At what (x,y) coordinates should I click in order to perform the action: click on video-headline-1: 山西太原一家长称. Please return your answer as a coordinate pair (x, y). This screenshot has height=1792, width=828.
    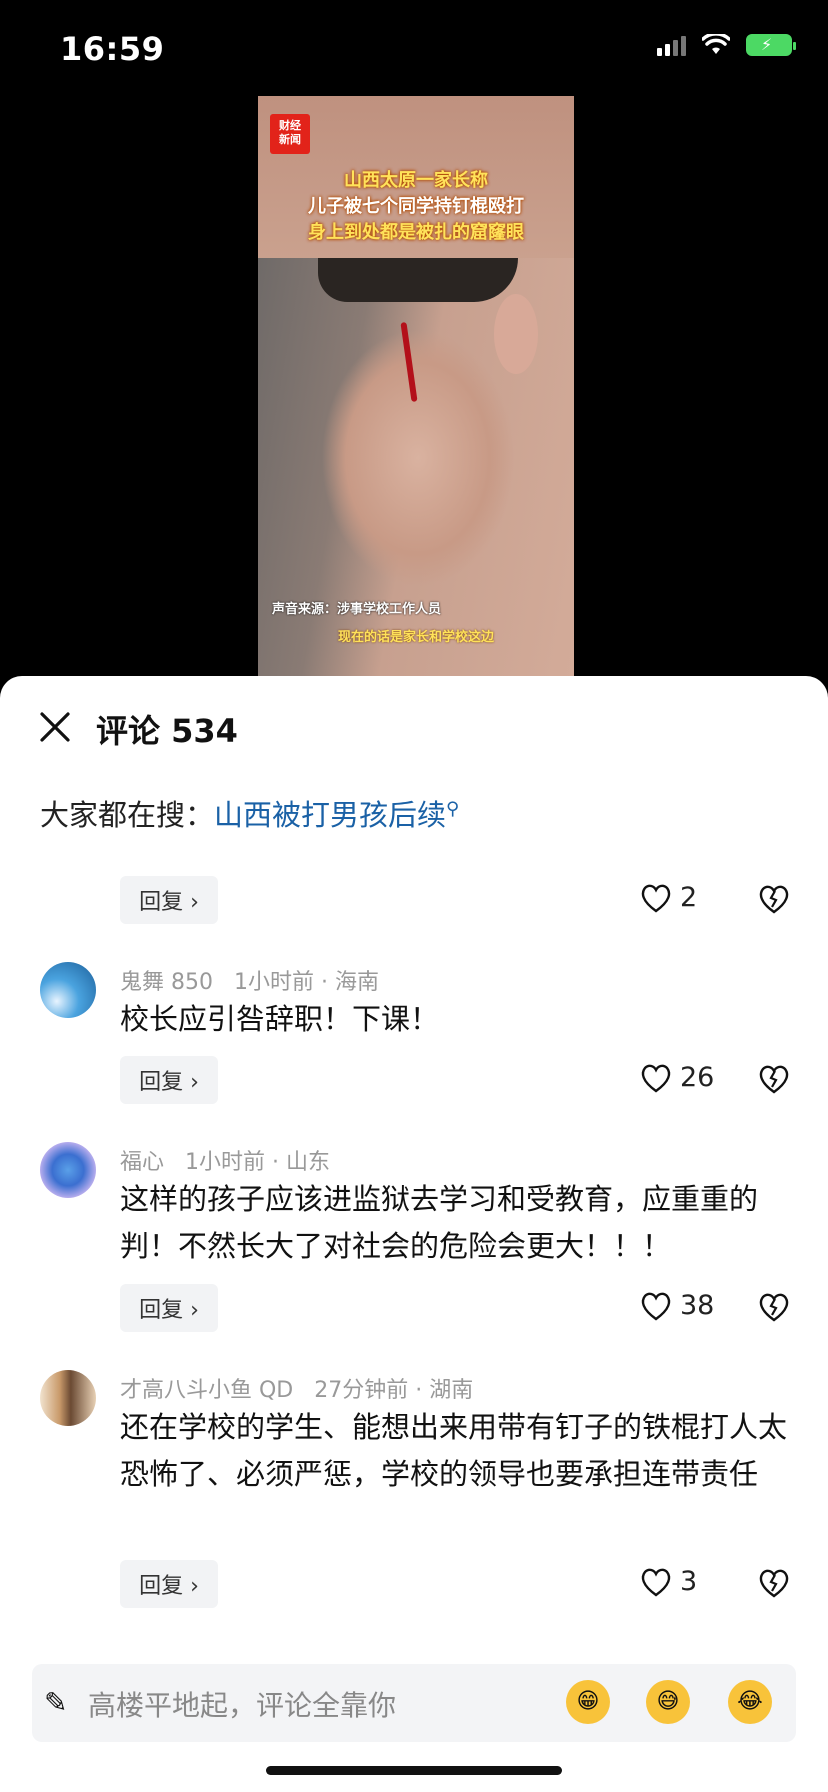
    Looking at the image, I should click on (416, 180).